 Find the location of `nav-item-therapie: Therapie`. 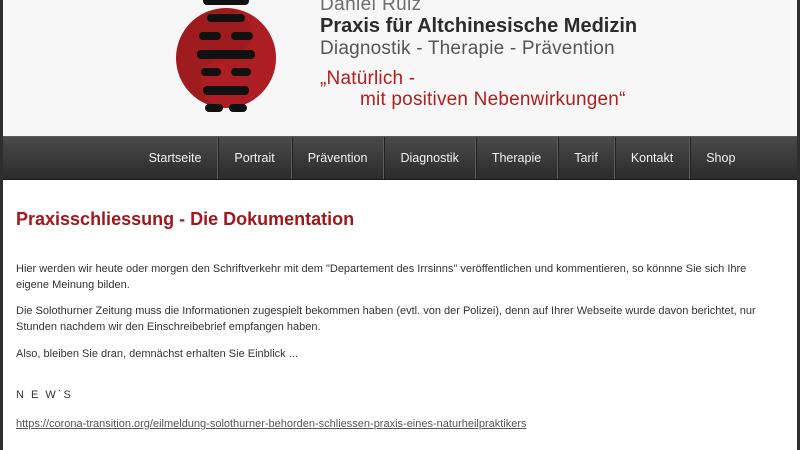

nav-item-therapie: Therapie is located at coordinates (517, 158).